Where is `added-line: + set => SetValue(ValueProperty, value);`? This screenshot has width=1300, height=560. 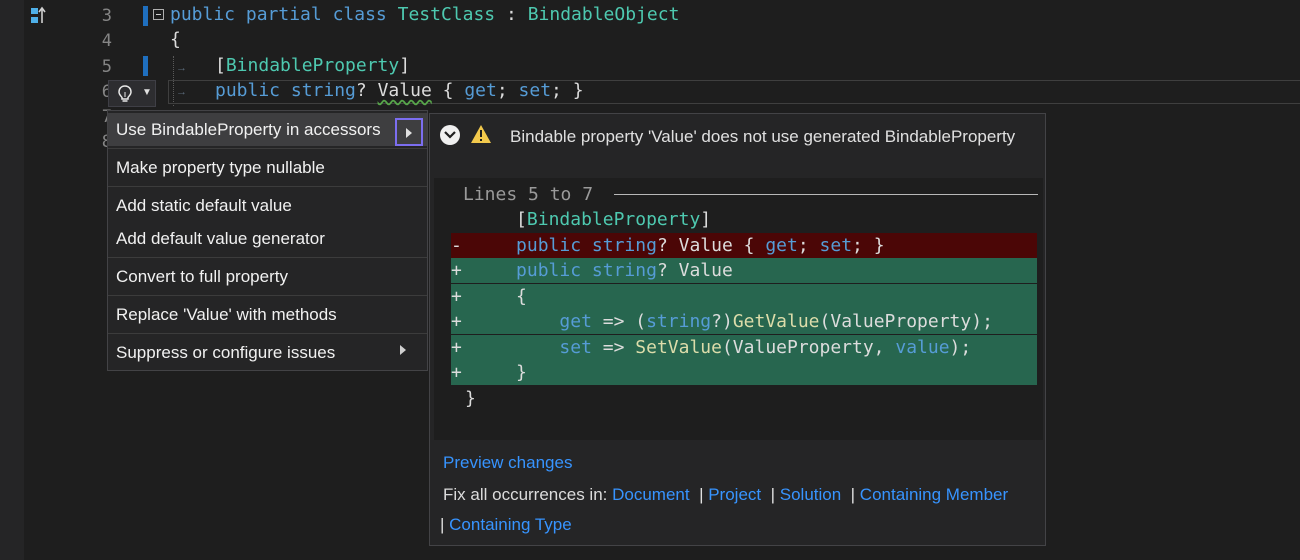
added-line: + set => SetValue(ValueProperty, value); is located at coordinates (744, 347).